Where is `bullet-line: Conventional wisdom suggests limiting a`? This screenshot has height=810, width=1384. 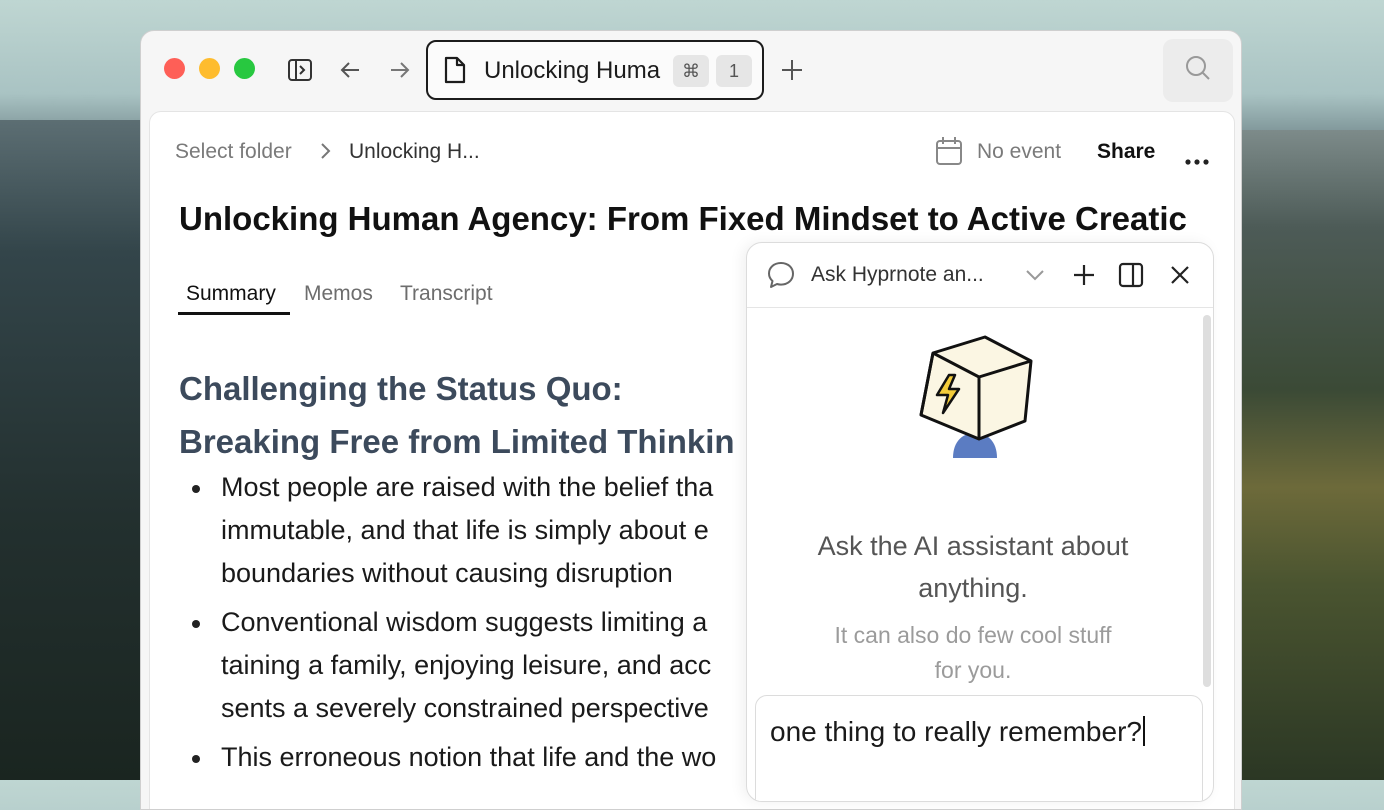 bullet-line: Conventional wisdom suggests limiting a is located at coordinates (464, 622).